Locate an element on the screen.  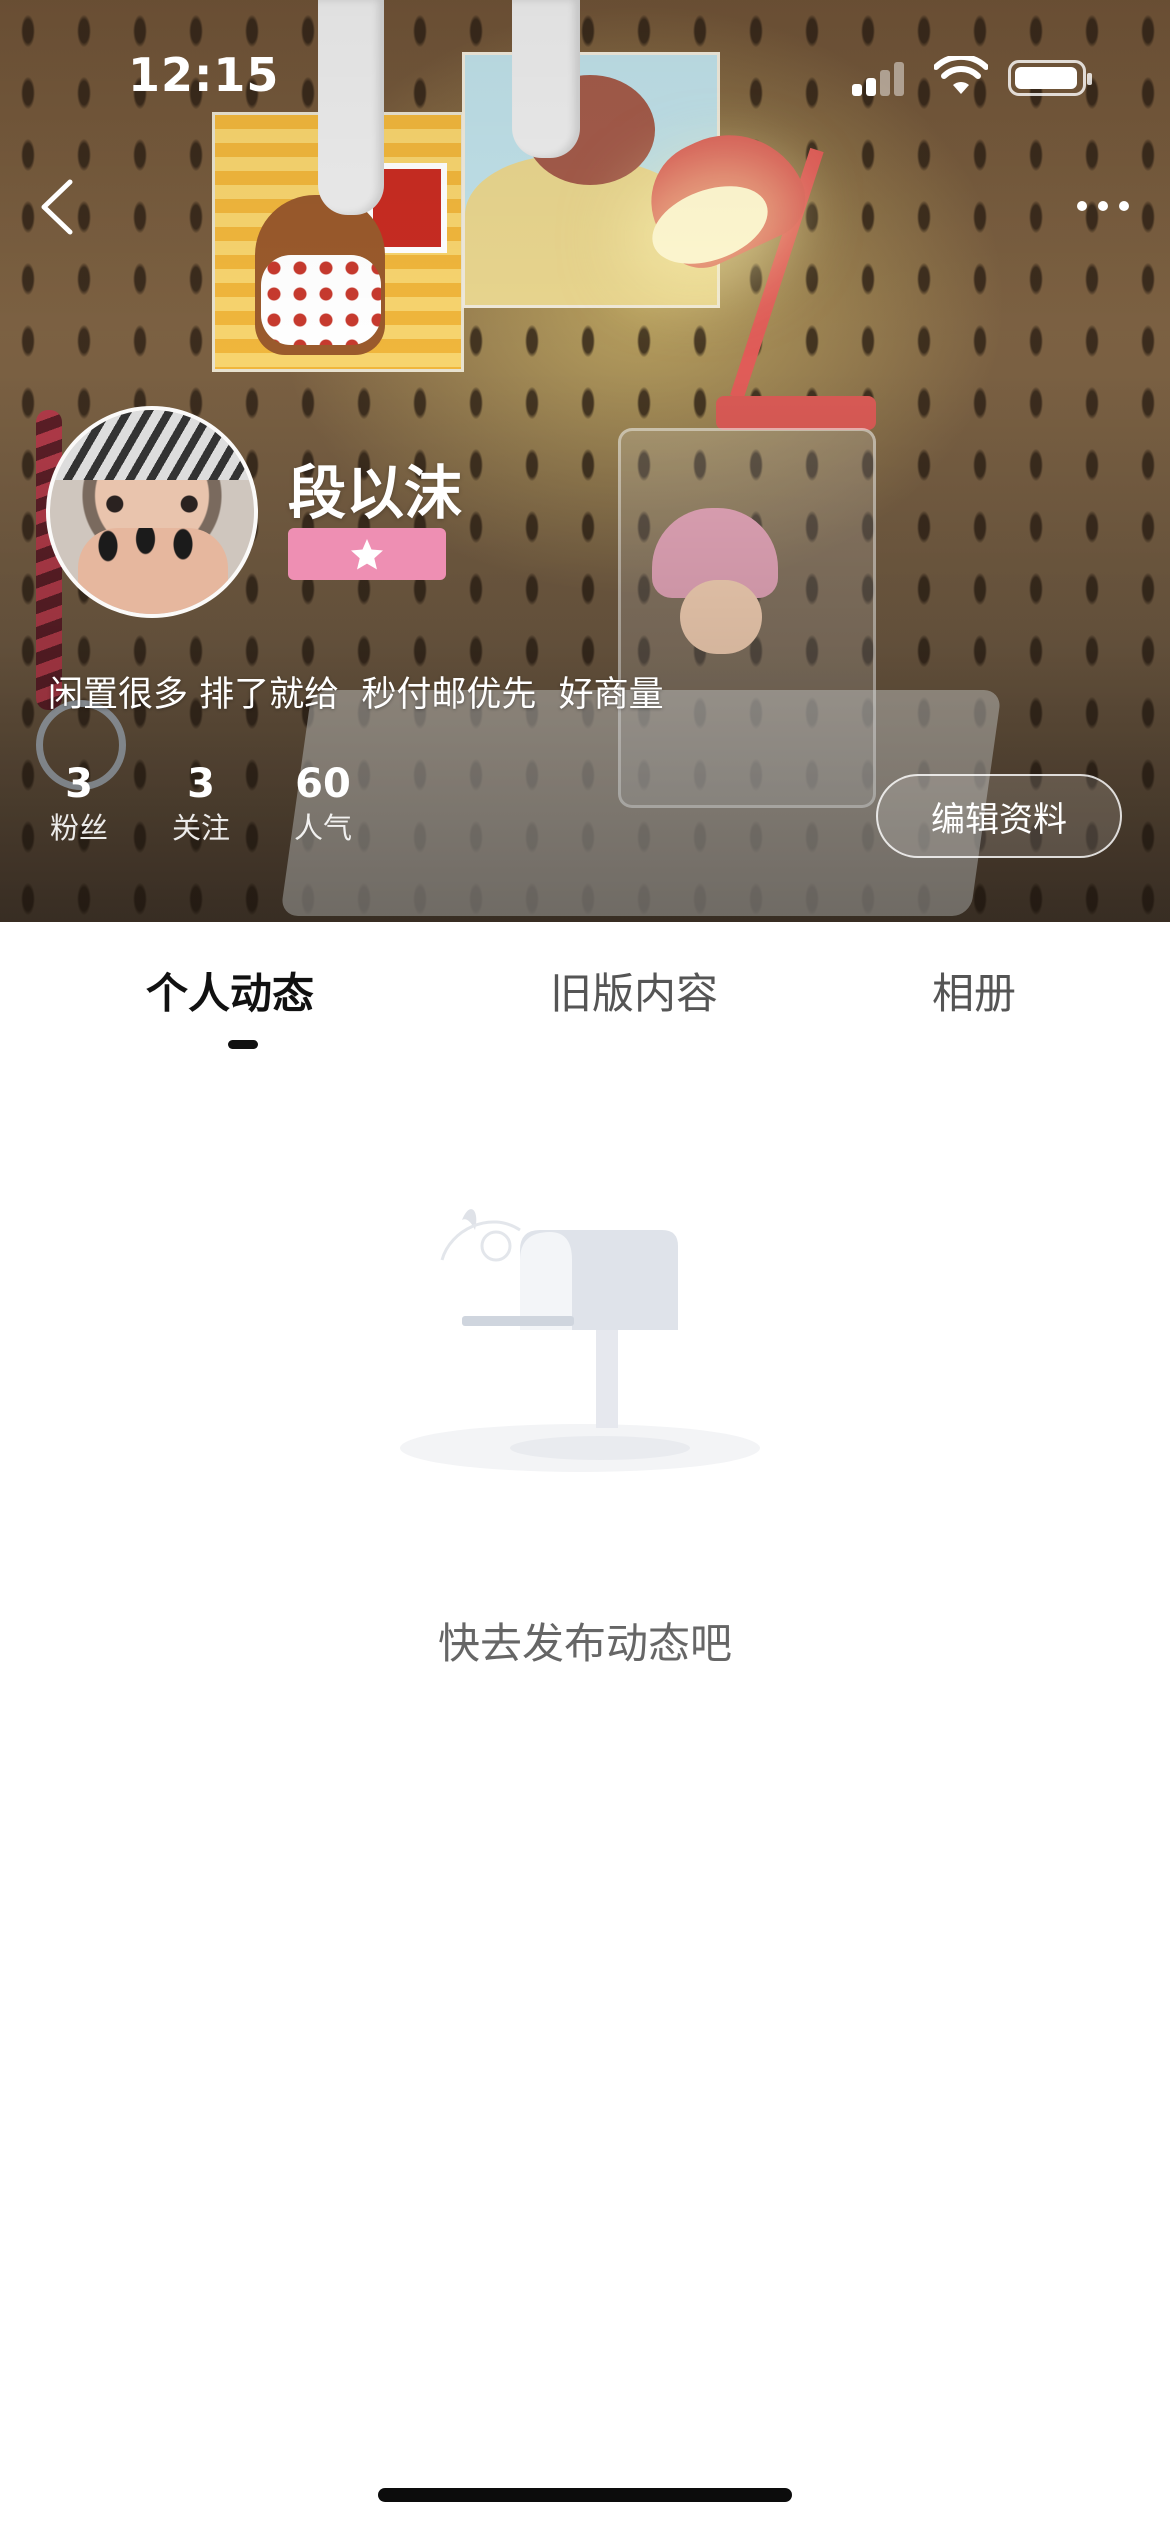
more-horizontal-icon is located at coordinates (1103, 206).